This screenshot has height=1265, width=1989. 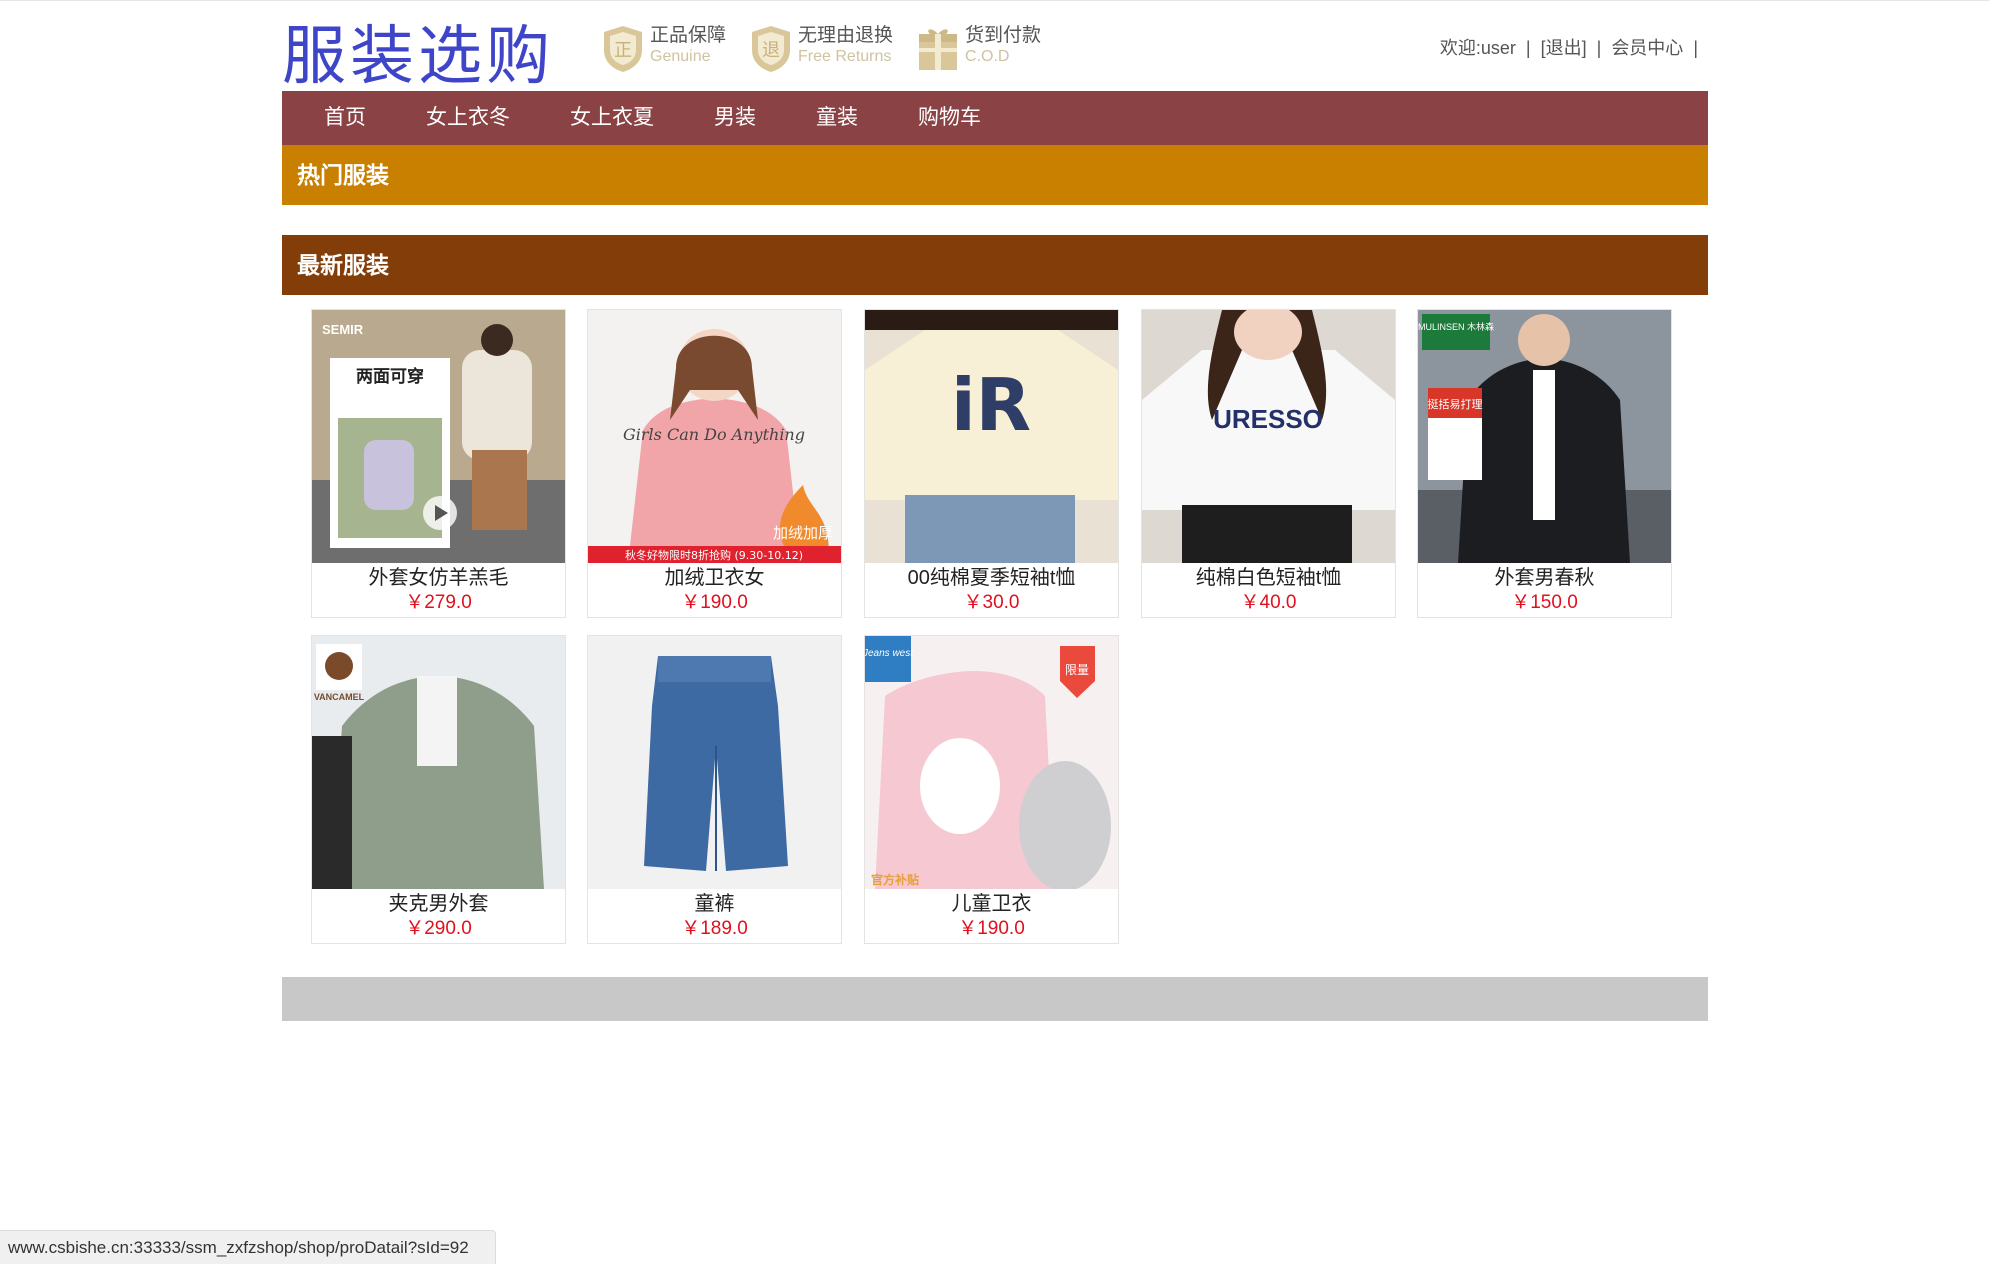 I want to click on product-price: ￥279.0, so click(x=438, y=602).